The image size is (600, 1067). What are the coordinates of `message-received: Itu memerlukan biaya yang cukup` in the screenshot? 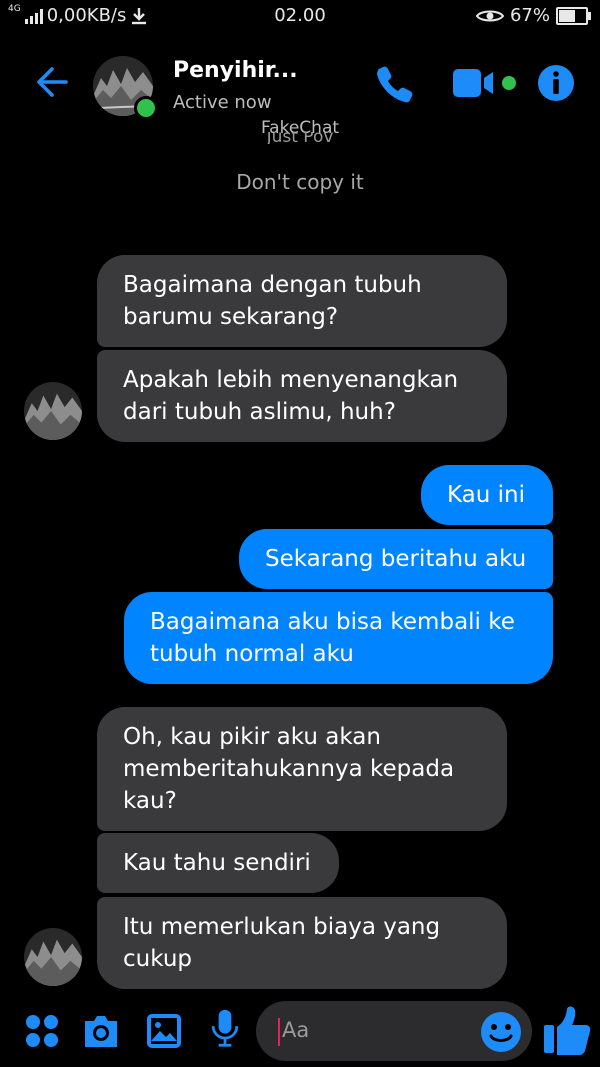 It's located at (302, 943).